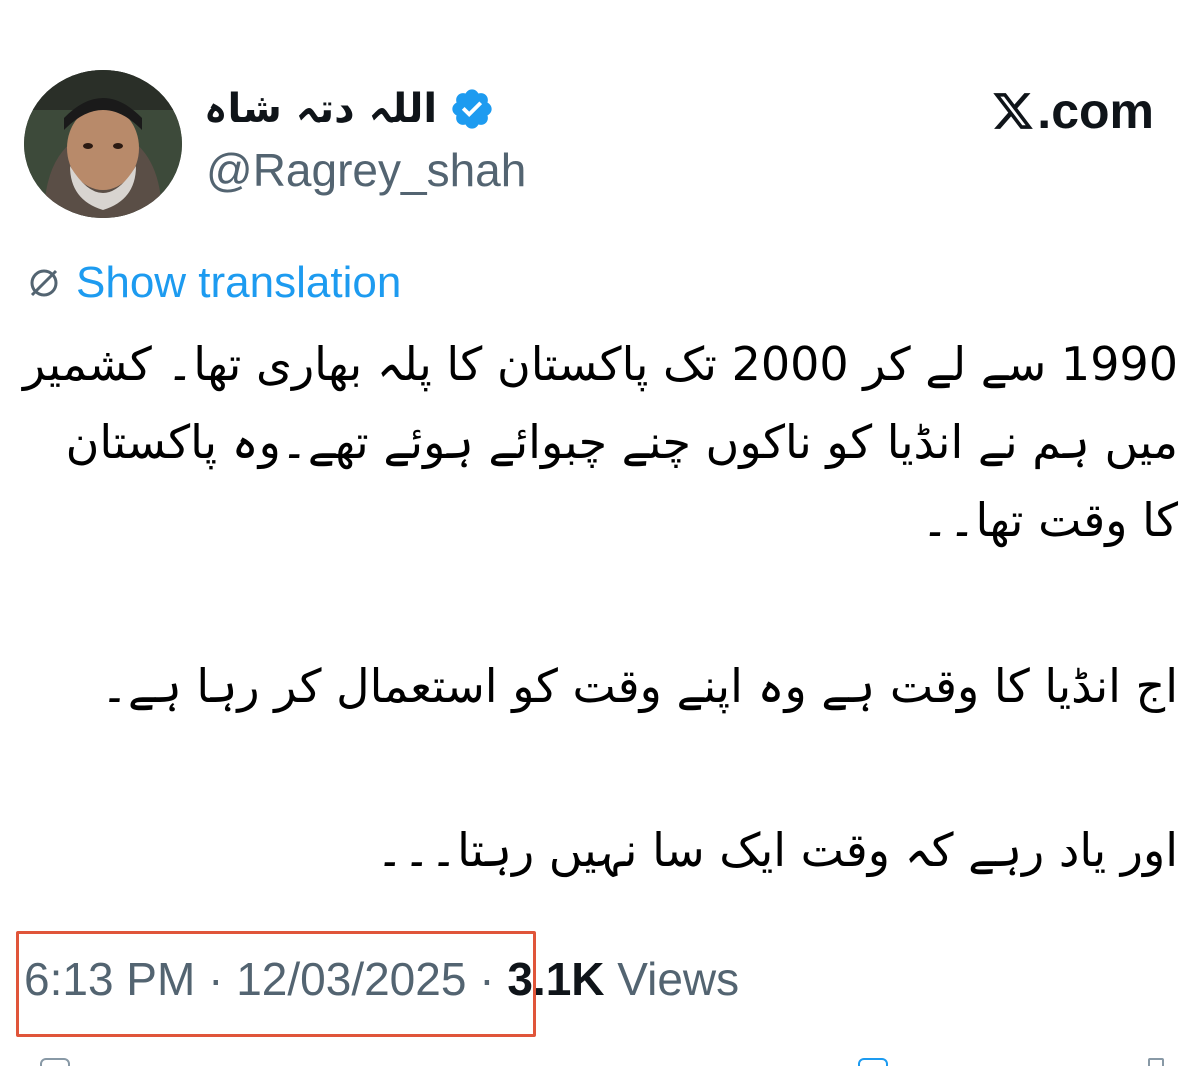 The width and height of the screenshot is (1200, 1066). What do you see at coordinates (1013, 111) in the screenshot?
I see `x-logo-icon` at bounding box center [1013, 111].